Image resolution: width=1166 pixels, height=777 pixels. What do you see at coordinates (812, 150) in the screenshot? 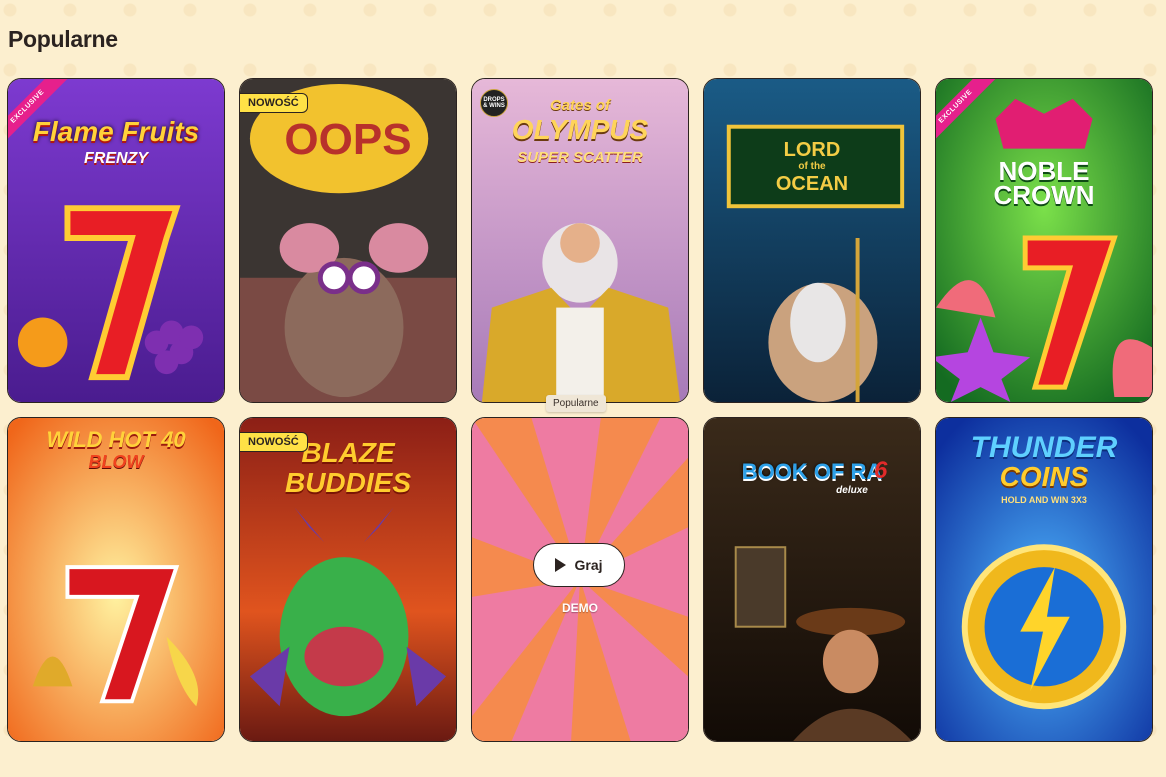
I see `game-title: LORD` at bounding box center [812, 150].